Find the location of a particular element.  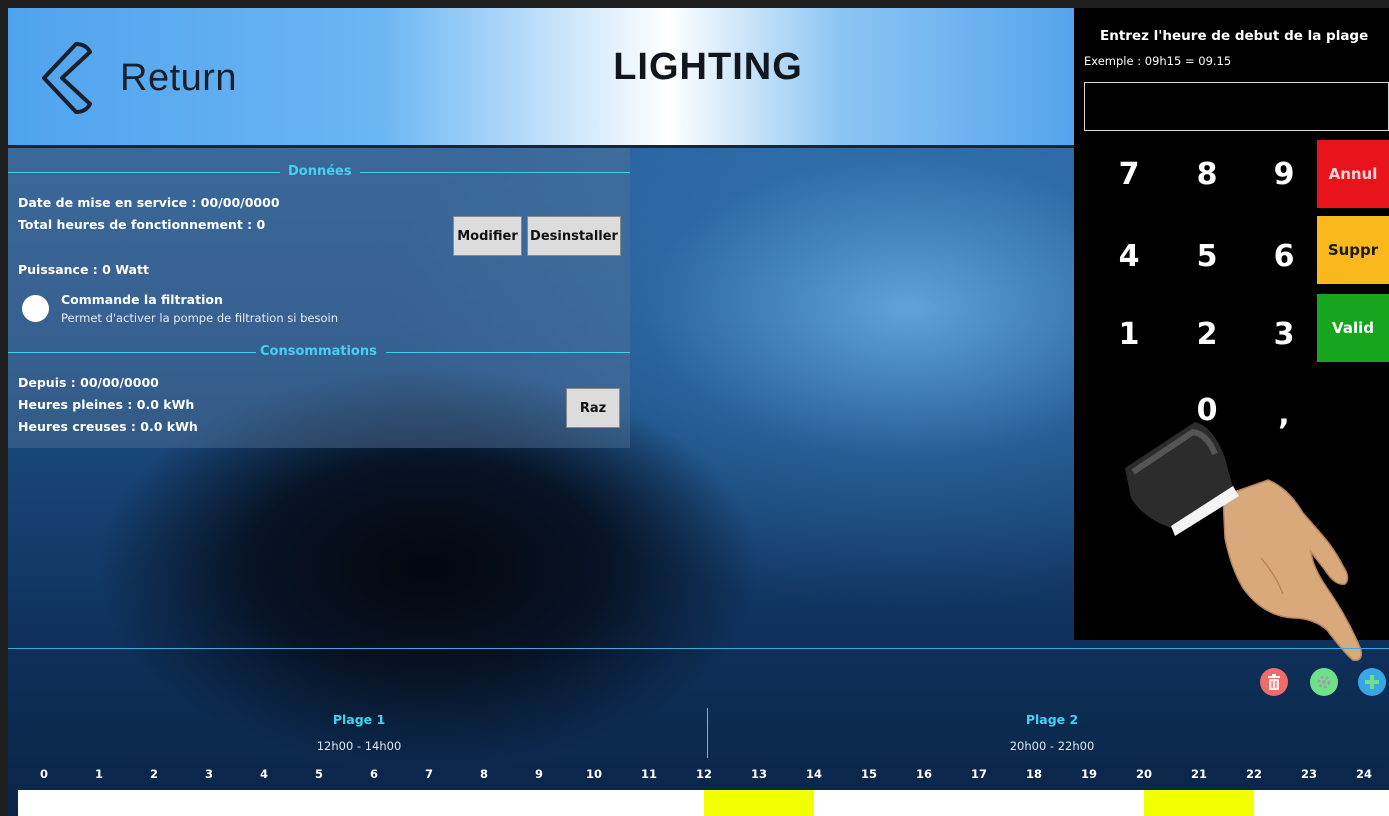

header-bar: Return LIGHTING is located at coordinates (541, 78).